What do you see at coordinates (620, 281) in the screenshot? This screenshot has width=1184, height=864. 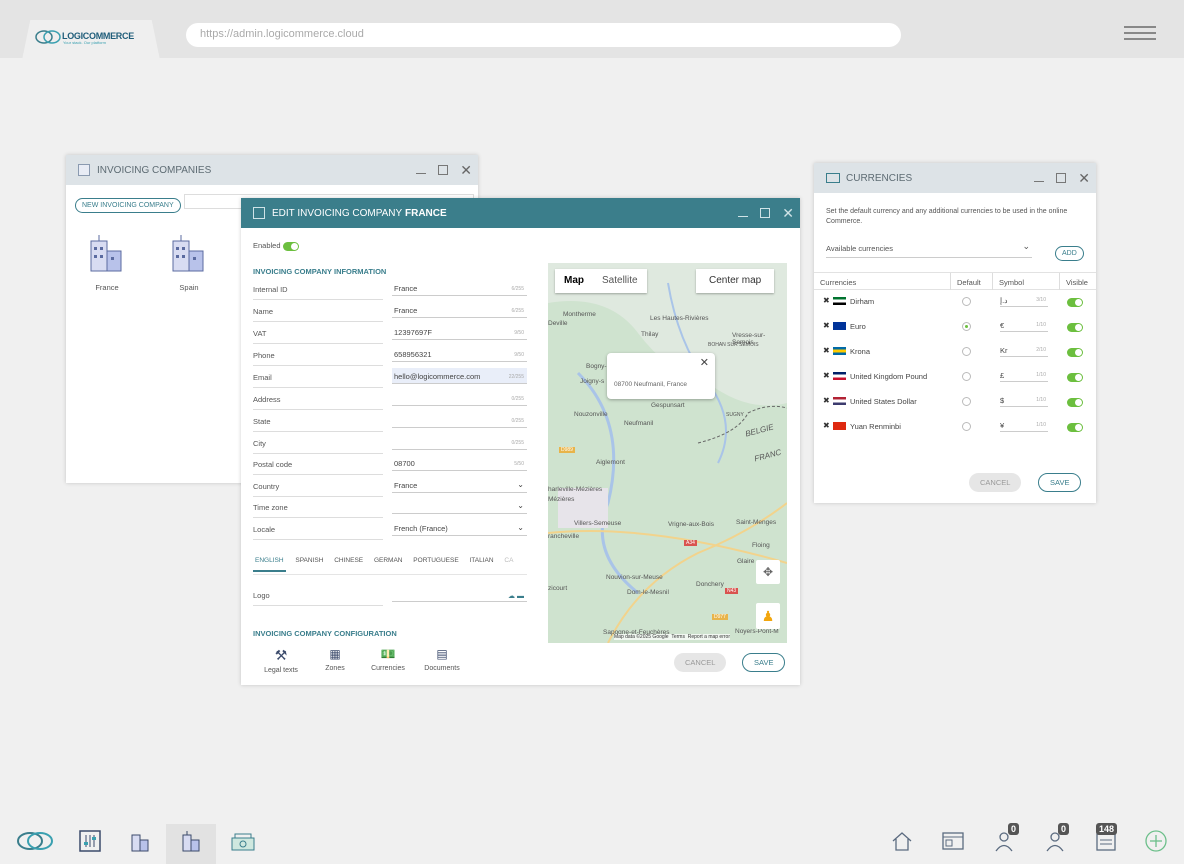 I see `map-tab-satellite: Satellite` at bounding box center [620, 281].